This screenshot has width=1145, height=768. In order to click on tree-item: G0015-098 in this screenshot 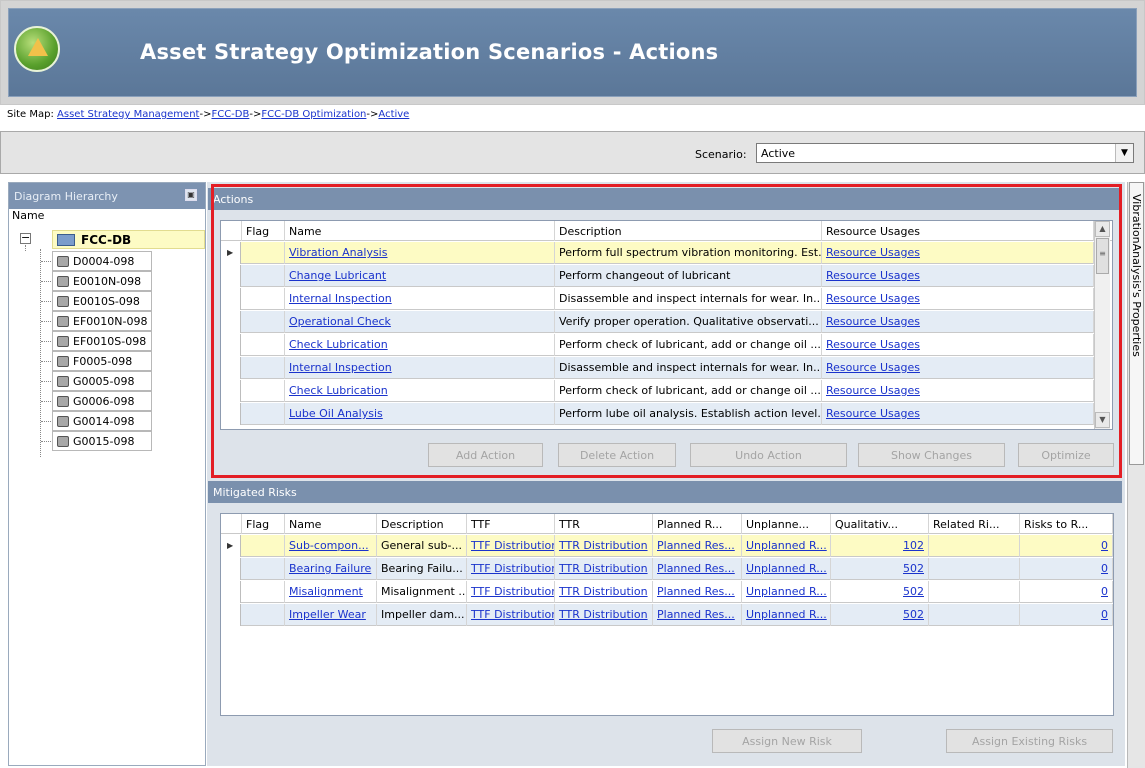, I will do `click(102, 441)`.